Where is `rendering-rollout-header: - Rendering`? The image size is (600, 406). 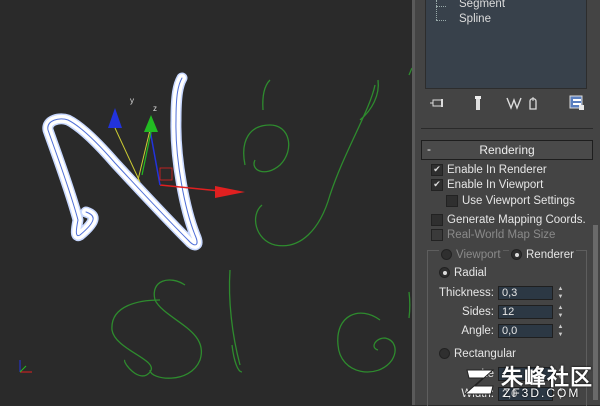 rendering-rollout-header: - Rendering is located at coordinates (507, 150).